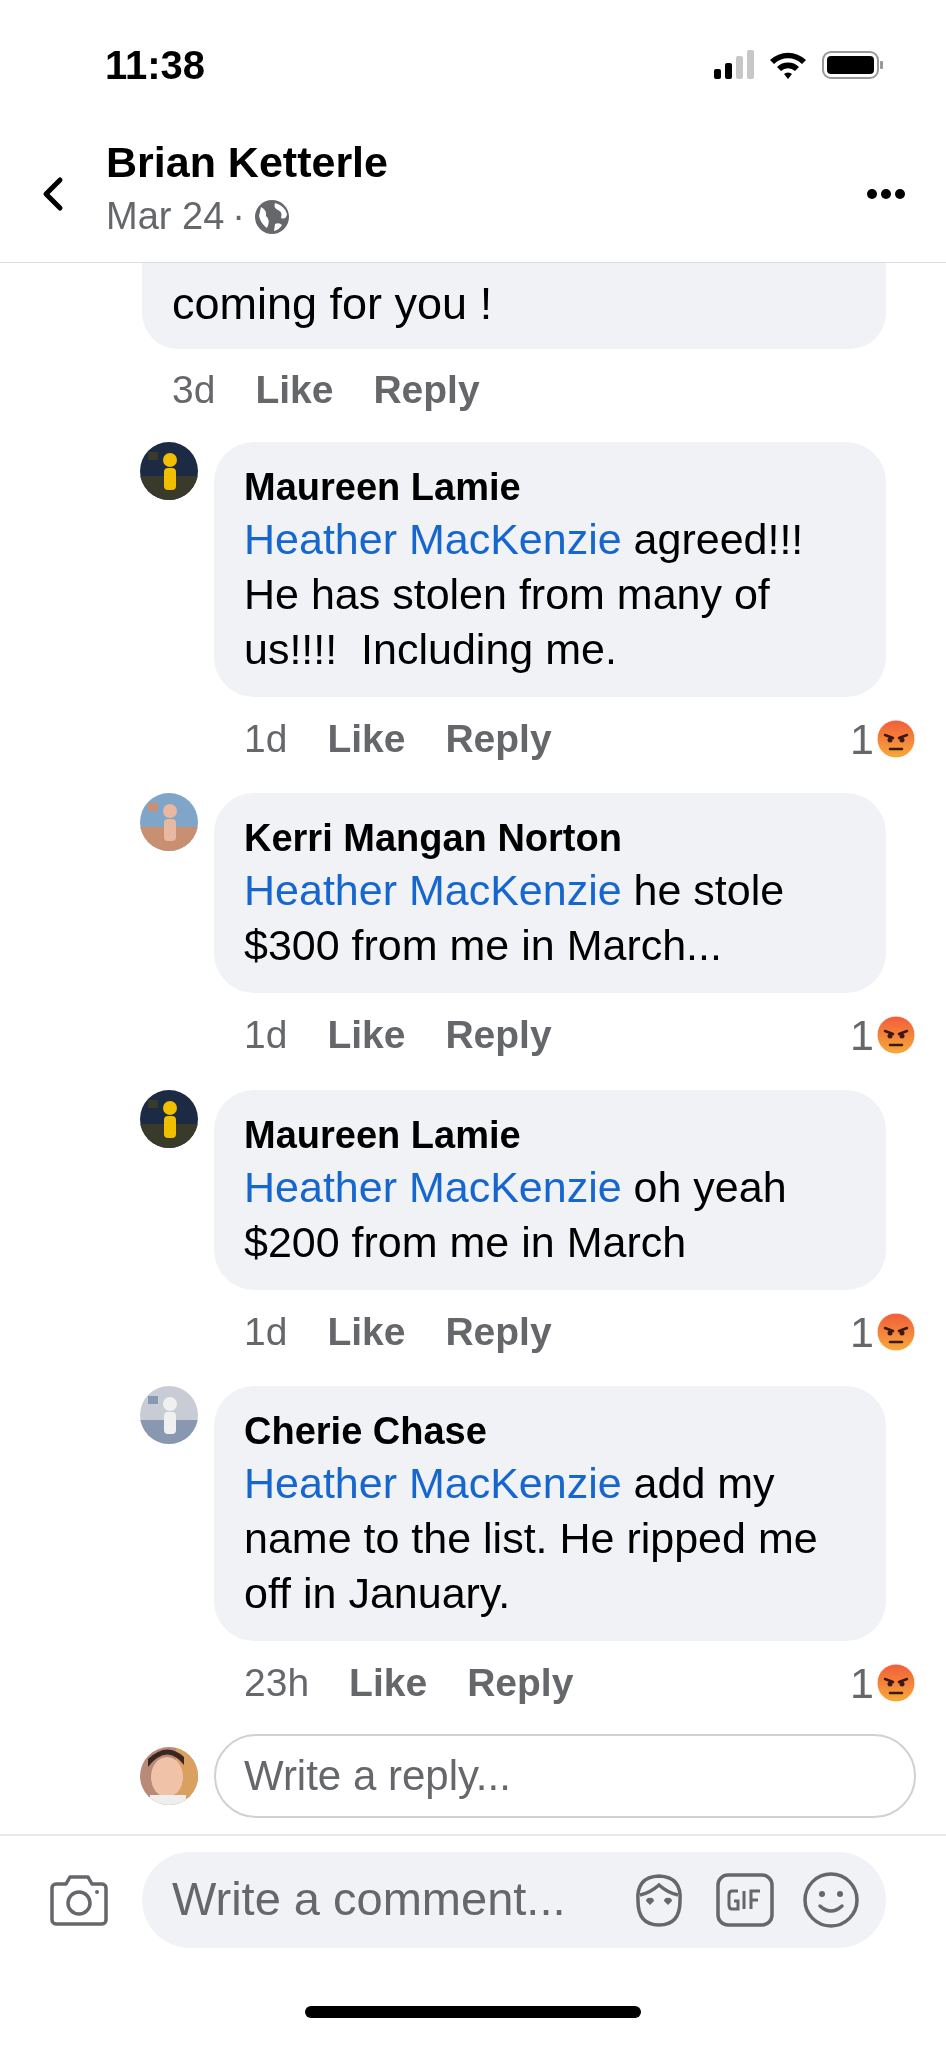 The height and width of the screenshot is (2048, 946). What do you see at coordinates (853, 64) in the screenshot?
I see `battery-icon` at bounding box center [853, 64].